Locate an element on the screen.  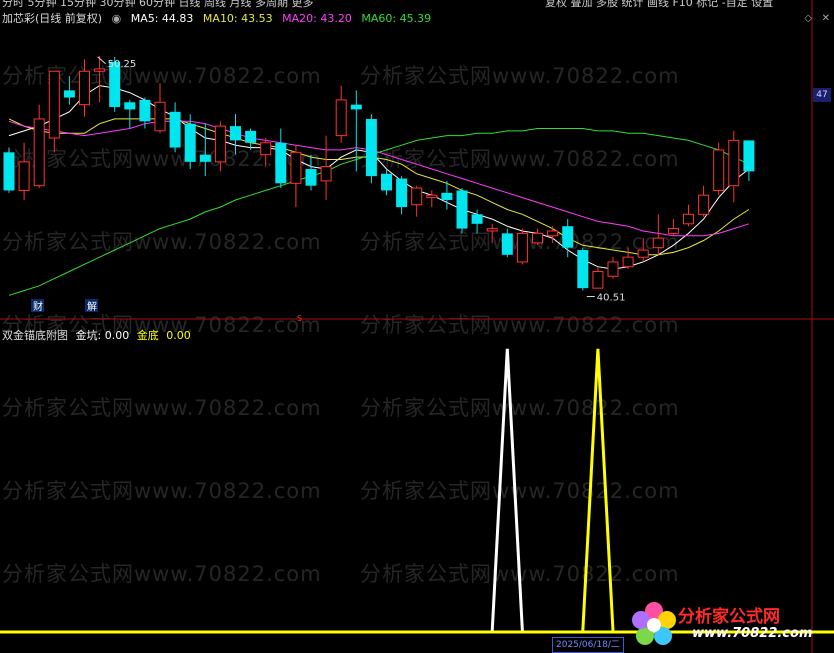
site-logo: 分析家公式网 www.70822.com is located at coordinates (730, 624).